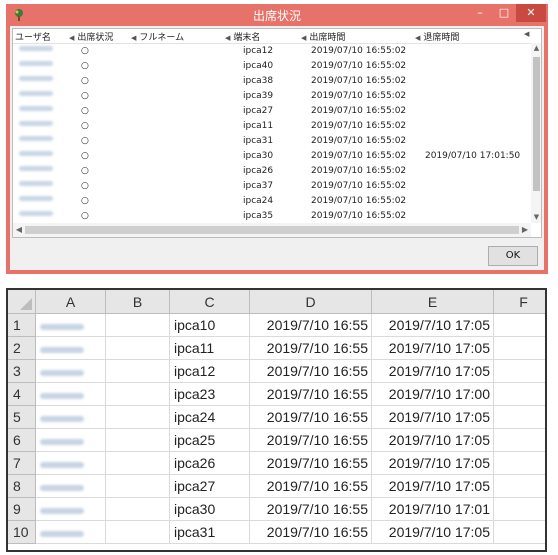 The height and width of the screenshot is (555, 558). I want to click on cell-b7, so click(138, 463).